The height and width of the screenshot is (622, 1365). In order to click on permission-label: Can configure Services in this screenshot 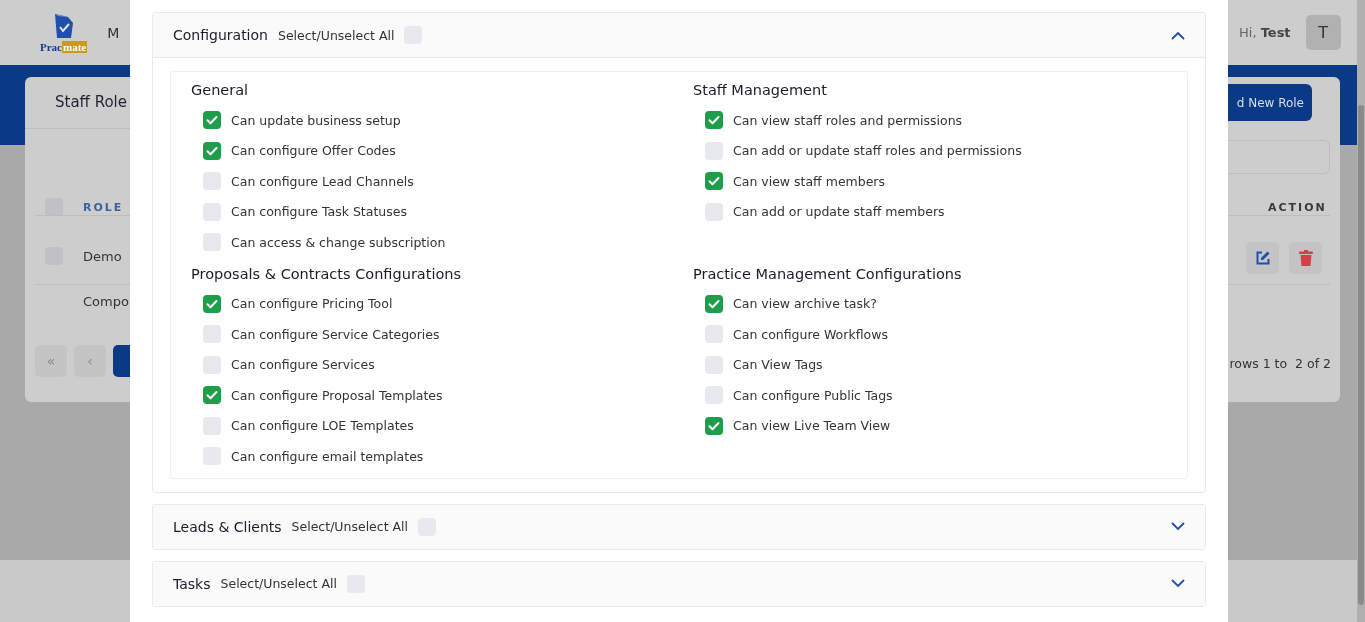, I will do `click(303, 365)`.